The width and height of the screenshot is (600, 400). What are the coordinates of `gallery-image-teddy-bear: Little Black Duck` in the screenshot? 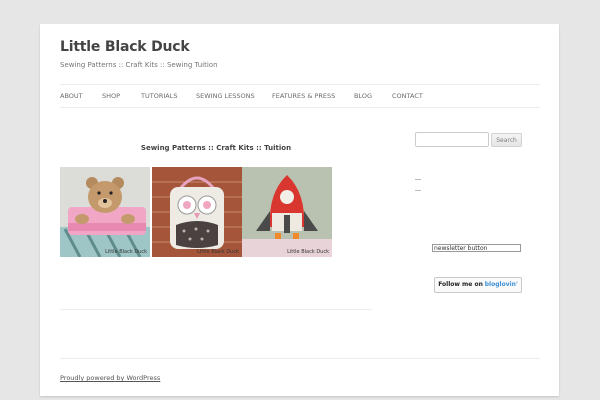 It's located at (105, 212).